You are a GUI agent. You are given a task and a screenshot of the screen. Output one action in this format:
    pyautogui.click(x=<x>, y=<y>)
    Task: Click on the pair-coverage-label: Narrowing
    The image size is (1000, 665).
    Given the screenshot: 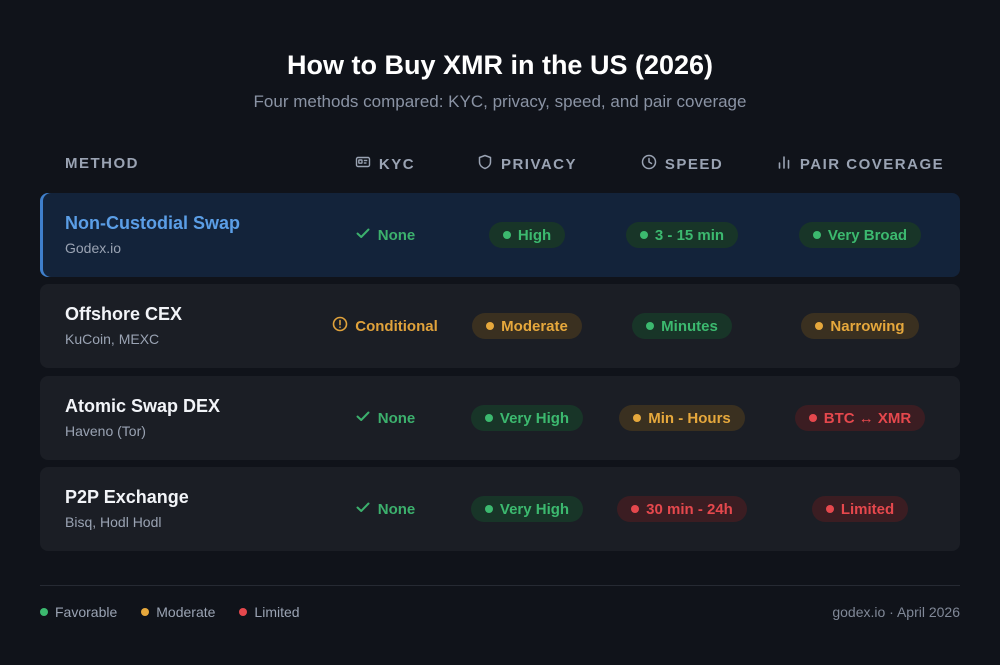 What is the action you would take?
    pyautogui.click(x=867, y=326)
    